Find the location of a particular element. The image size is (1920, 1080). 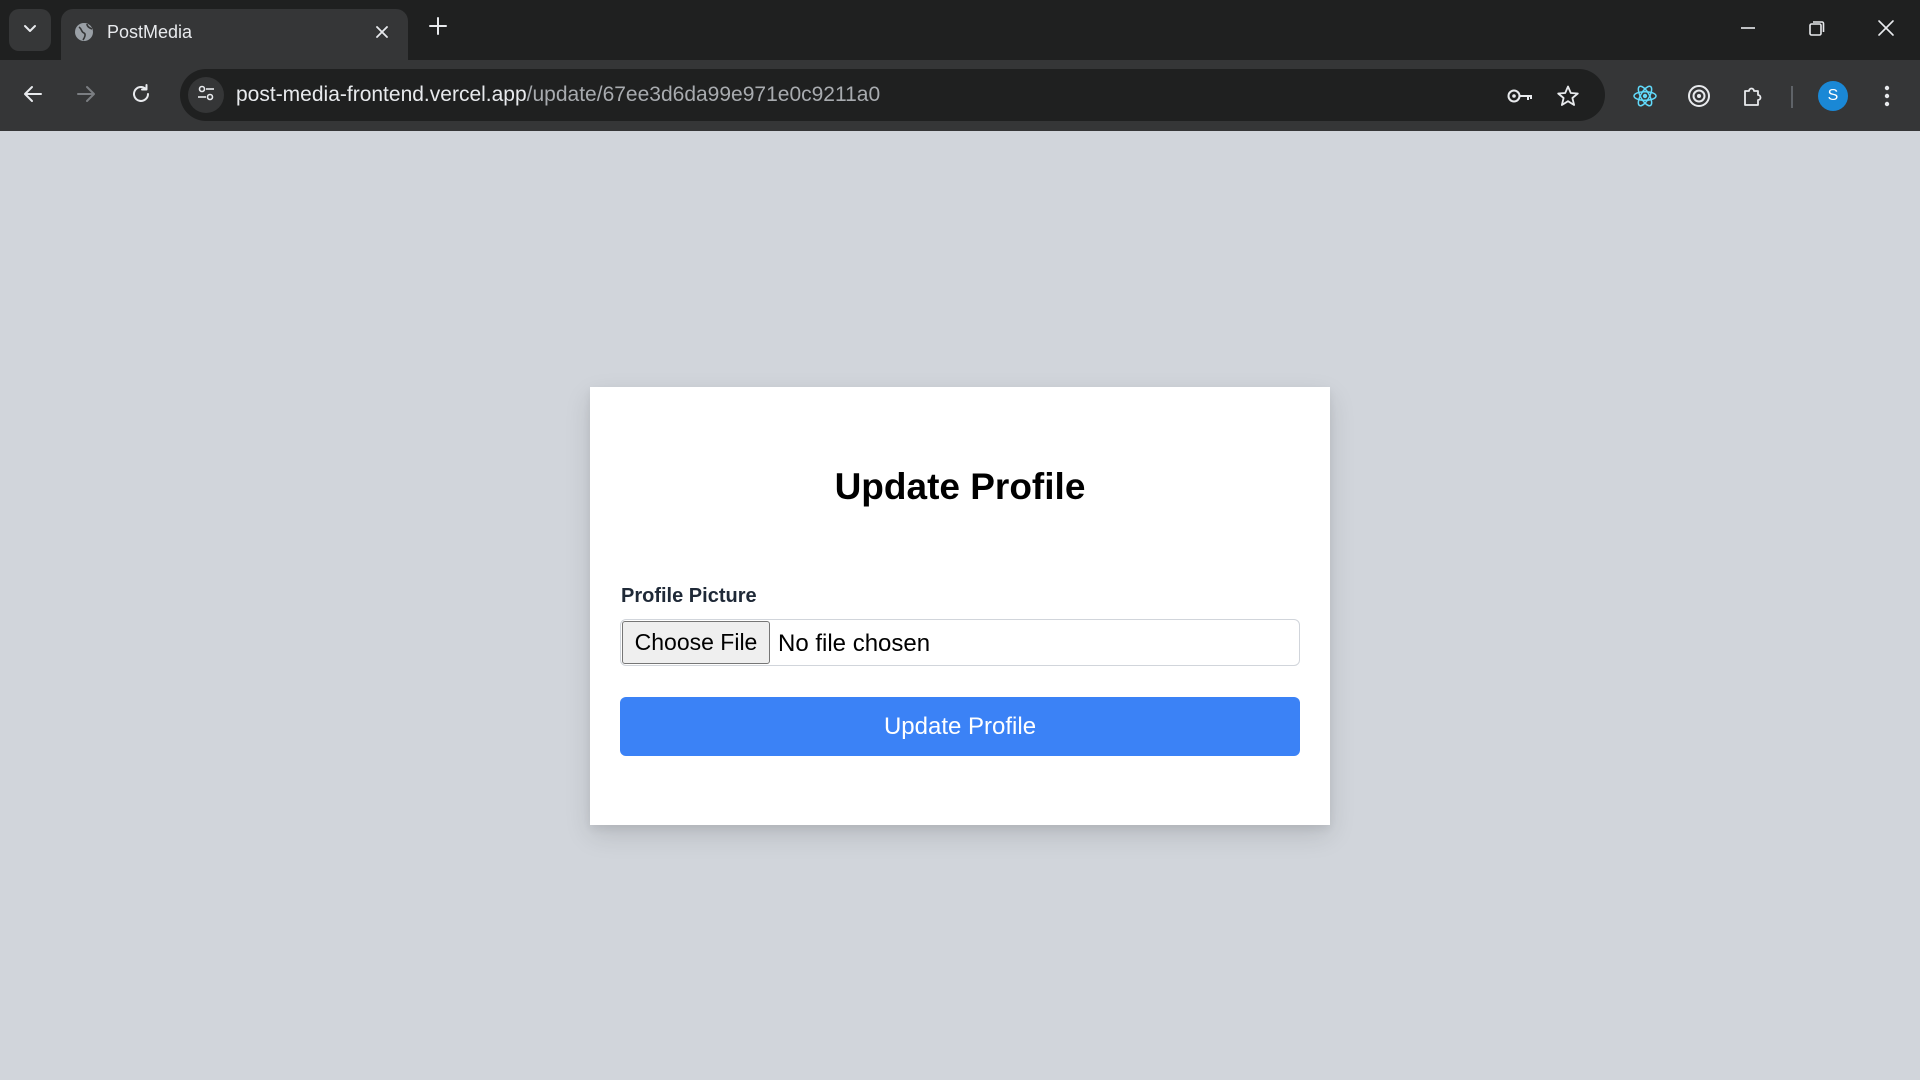

profile-picture-label: Profile Picture is located at coordinates (689, 596).